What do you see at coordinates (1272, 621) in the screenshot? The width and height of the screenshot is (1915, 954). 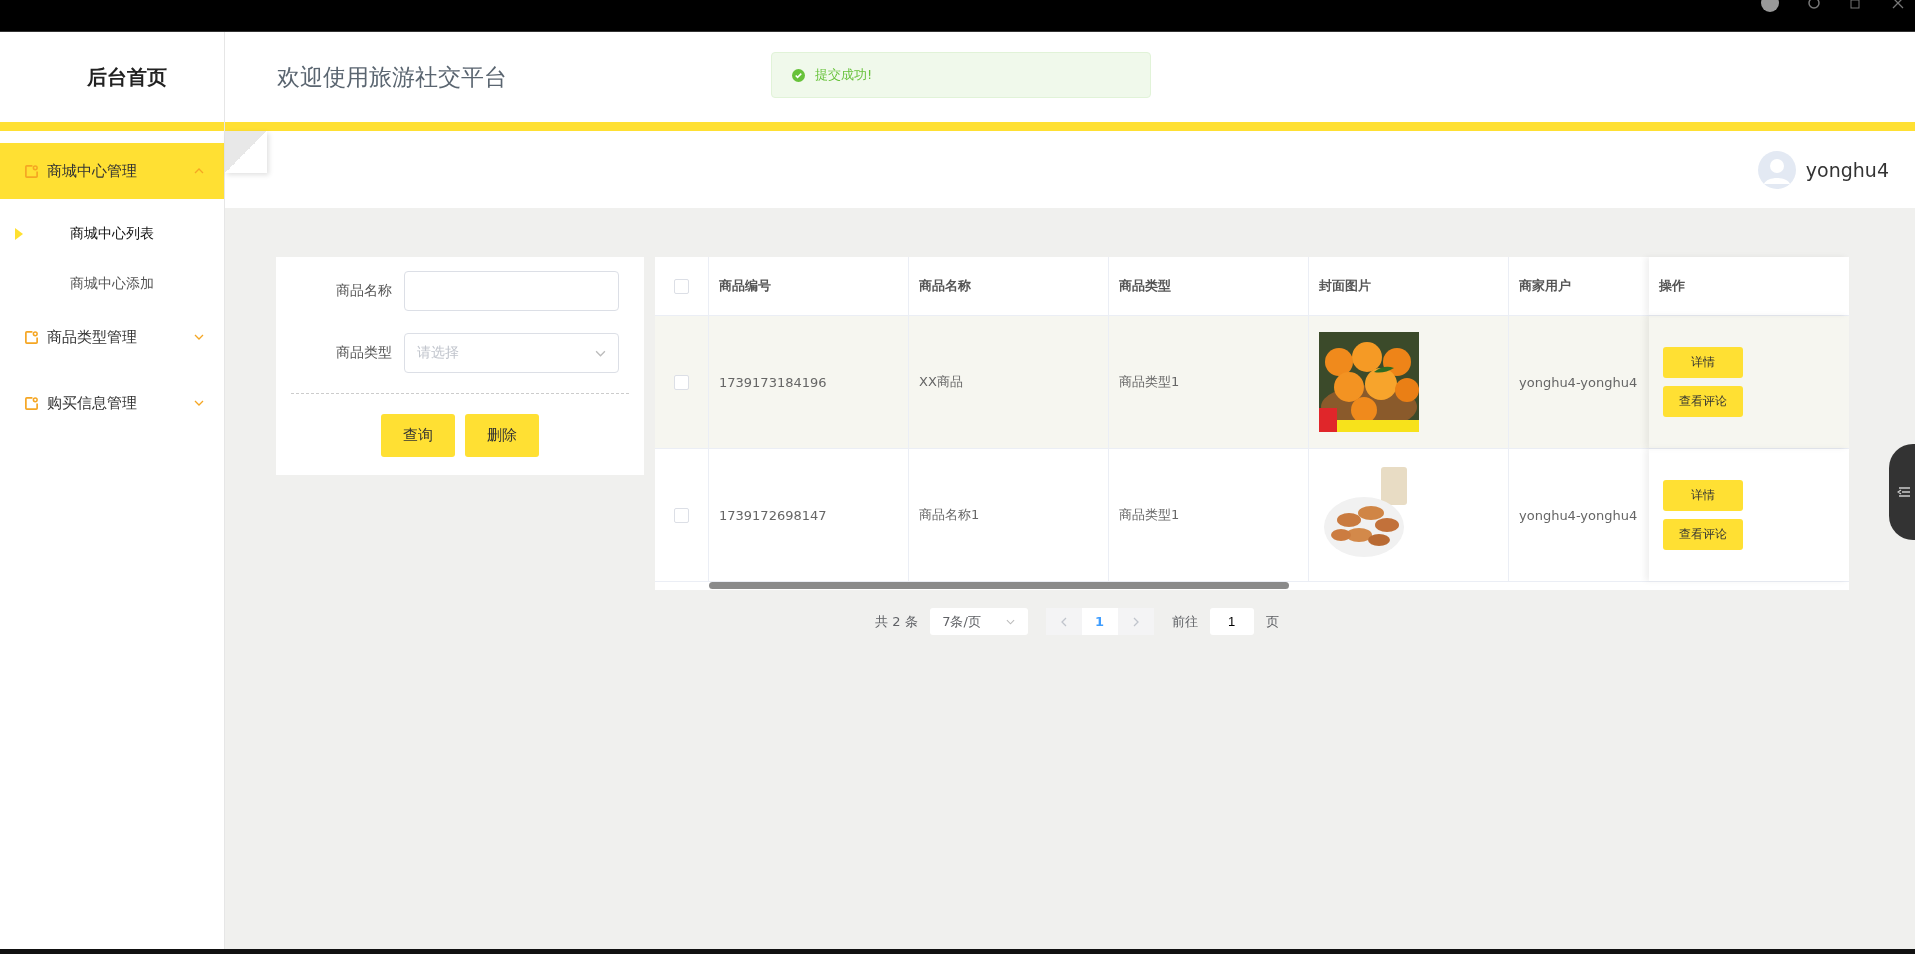 I see `page-suffix: 页` at bounding box center [1272, 621].